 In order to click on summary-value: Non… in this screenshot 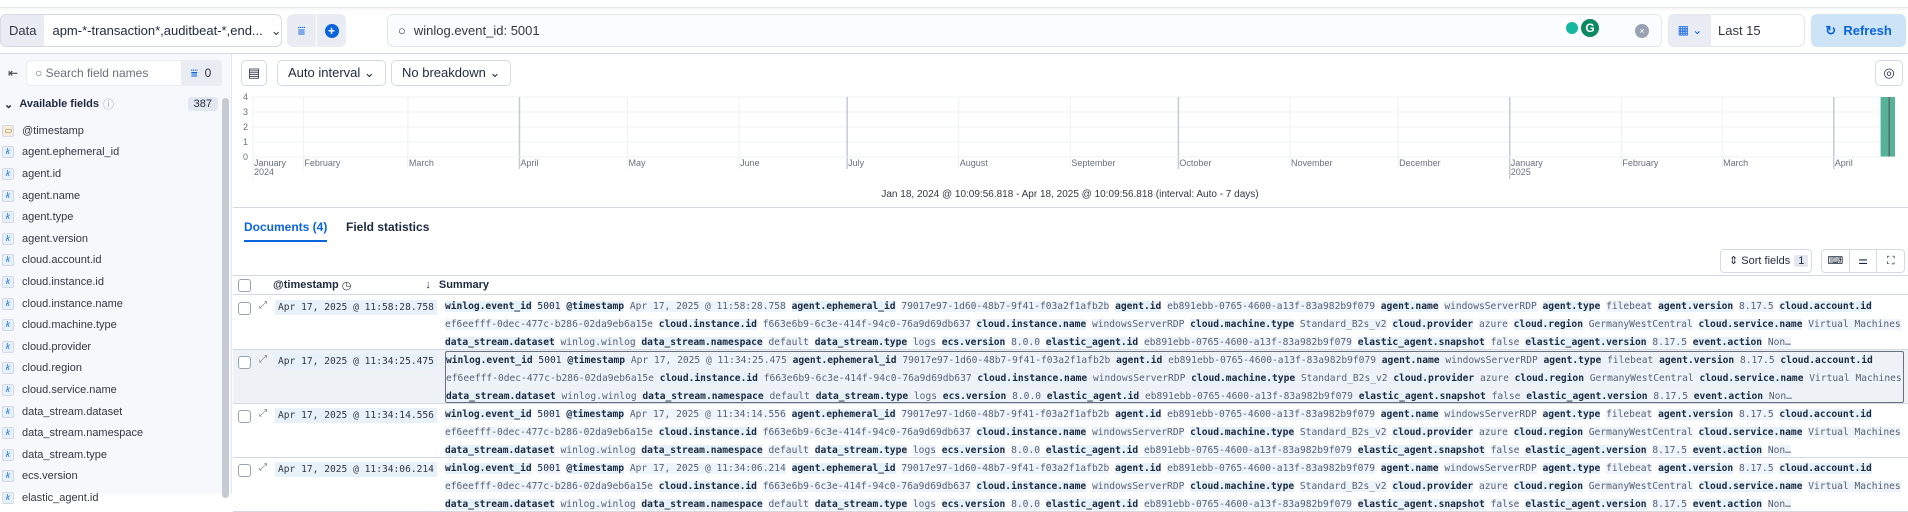, I will do `click(1779, 450)`.